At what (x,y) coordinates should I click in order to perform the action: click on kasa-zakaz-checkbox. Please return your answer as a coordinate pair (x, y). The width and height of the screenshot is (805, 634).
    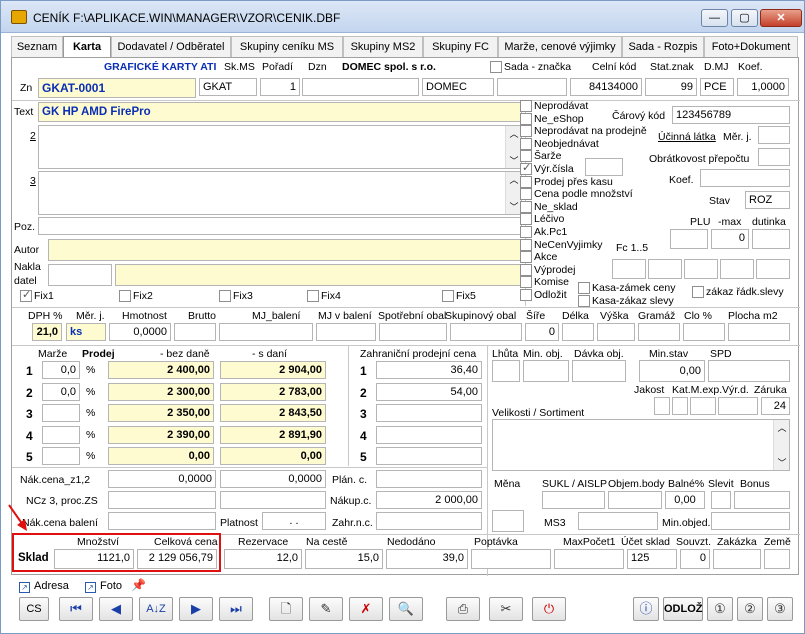
    Looking at the image, I should click on (584, 301).